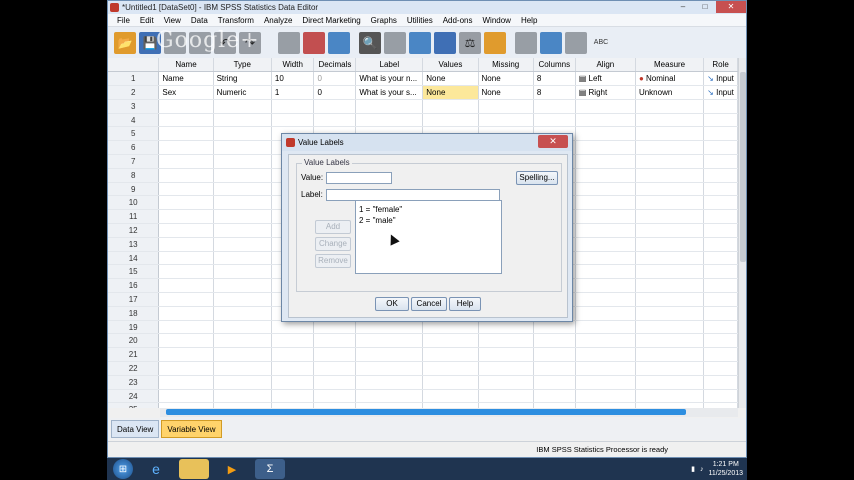 This screenshot has width=854, height=480. I want to click on cell-width: 10, so click(293, 79).